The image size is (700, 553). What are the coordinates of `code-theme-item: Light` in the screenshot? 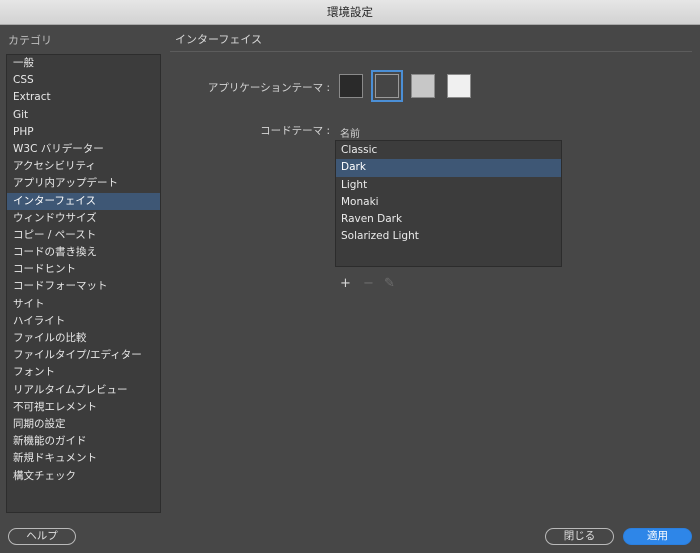 It's located at (448, 185).